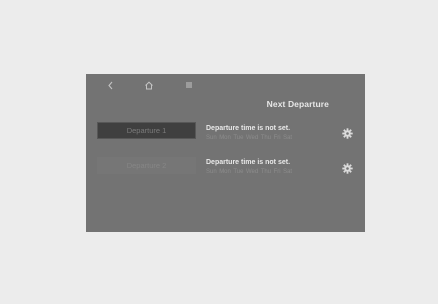  Describe the element at coordinates (146, 165) in the screenshot. I see `departure-2-button: Departure 2` at that location.